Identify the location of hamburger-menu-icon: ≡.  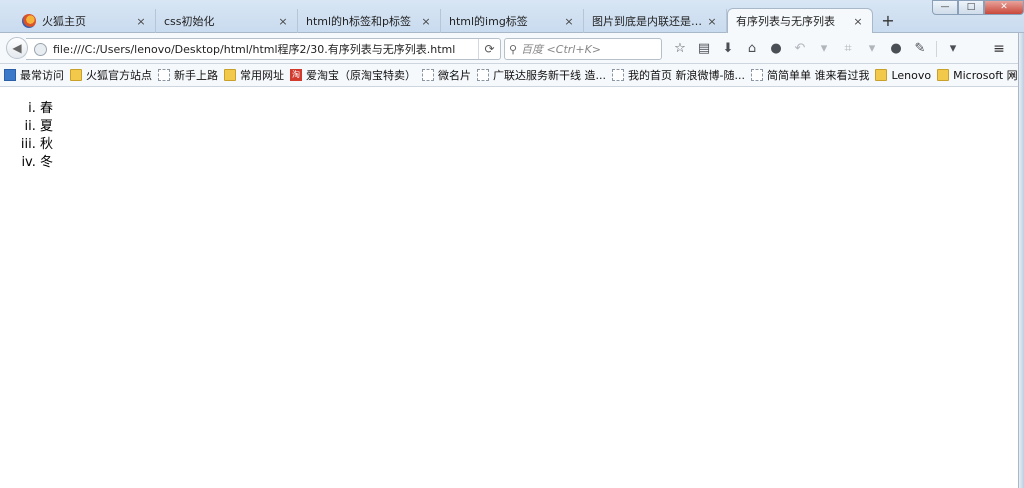
(999, 49).